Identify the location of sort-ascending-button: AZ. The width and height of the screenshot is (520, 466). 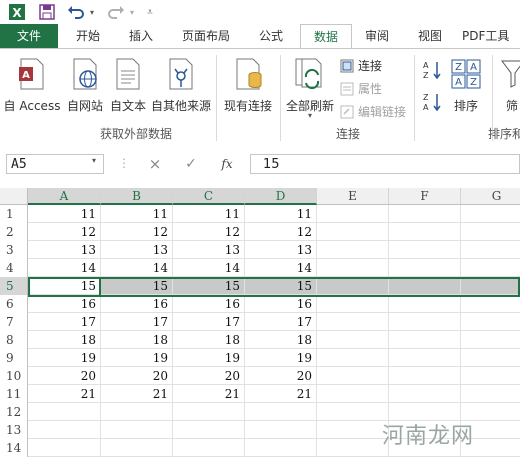
(432, 70).